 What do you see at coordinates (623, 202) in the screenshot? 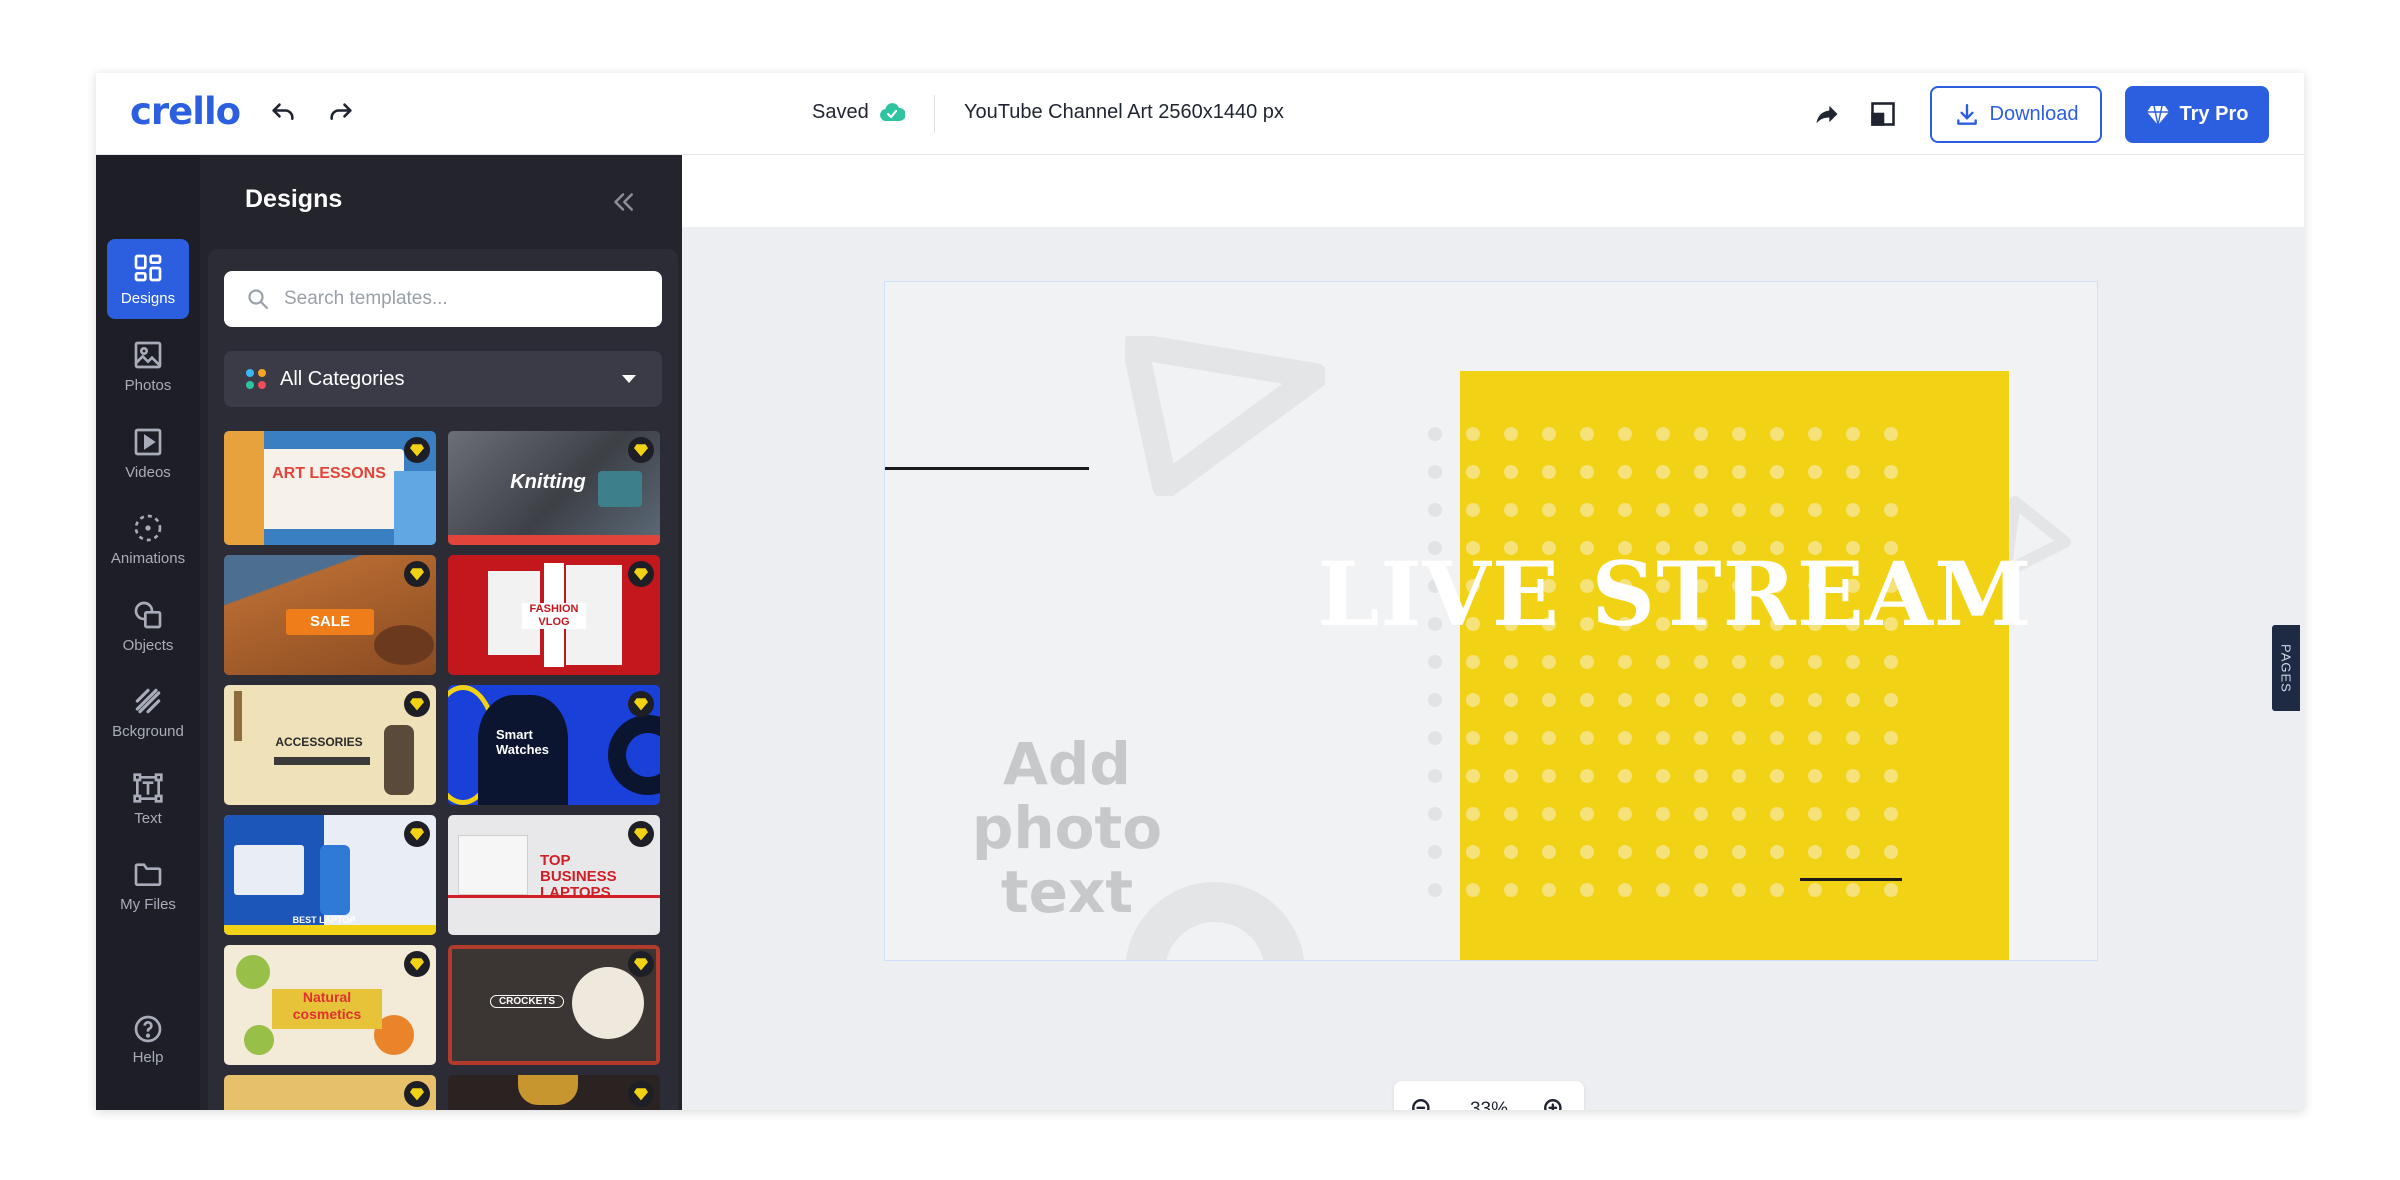
I see `collapse-panel-button` at bounding box center [623, 202].